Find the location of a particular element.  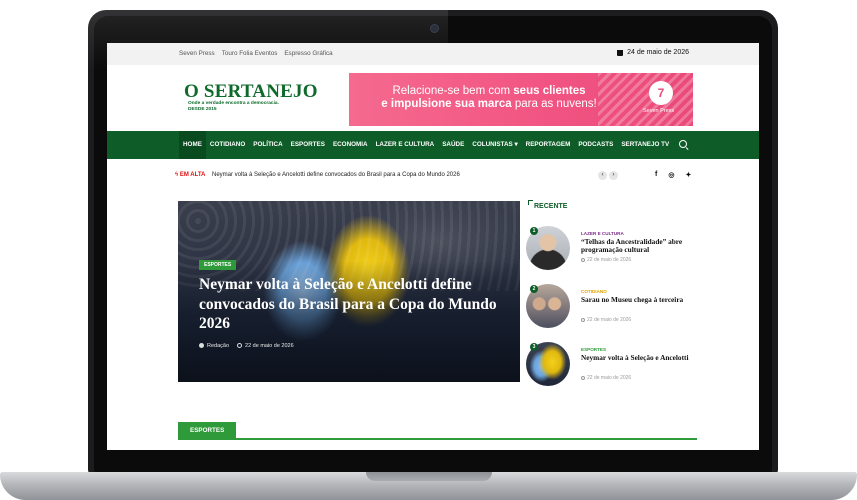

ad-pattern is located at coordinates (645, 99).